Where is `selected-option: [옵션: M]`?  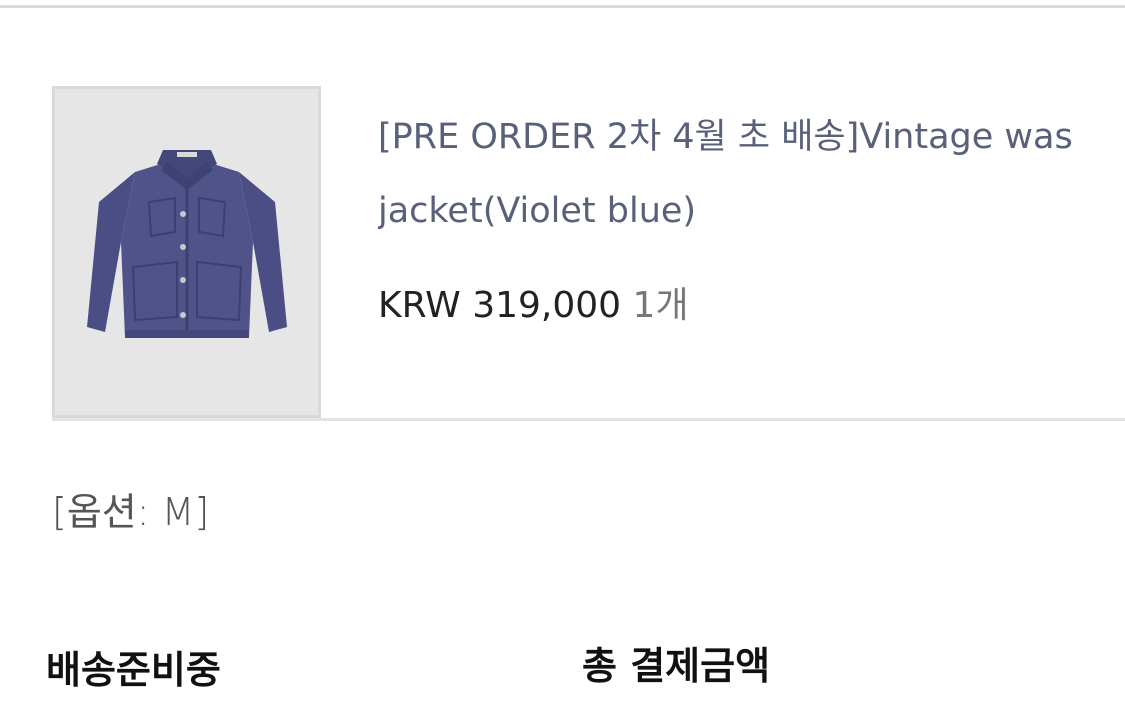
selected-option: [옵션: M] is located at coordinates (131, 512).